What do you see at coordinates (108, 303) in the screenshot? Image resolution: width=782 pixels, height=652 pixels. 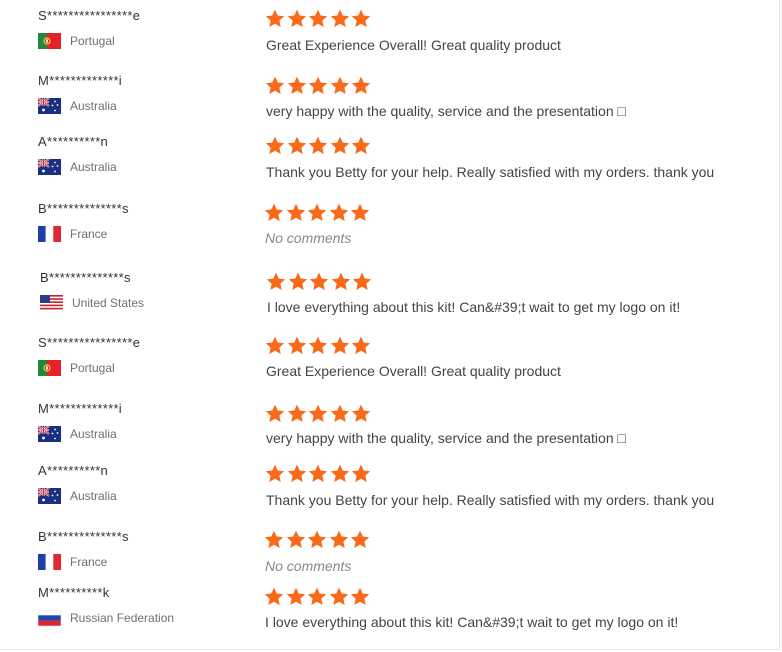 I see `country-name: United States` at bounding box center [108, 303].